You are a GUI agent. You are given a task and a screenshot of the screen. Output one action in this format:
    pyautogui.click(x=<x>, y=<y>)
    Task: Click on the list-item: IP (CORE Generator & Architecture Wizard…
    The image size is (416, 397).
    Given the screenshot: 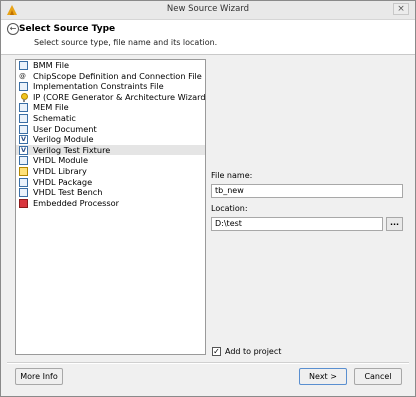 What is the action you would take?
    pyautogui.click(x=110, y=97)
    